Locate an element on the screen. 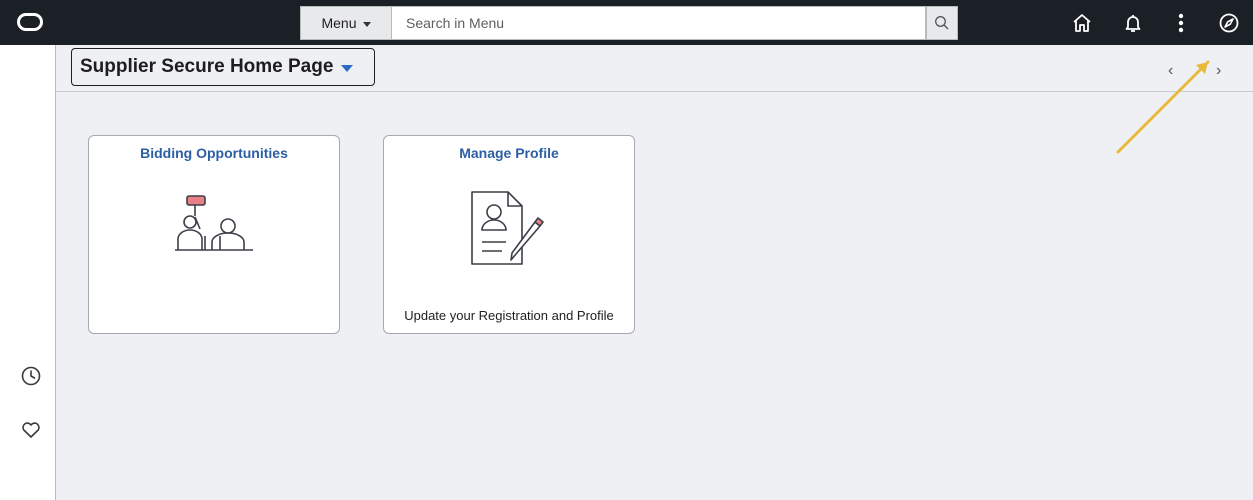  tile-title: Bidding Opportunities is located at coordinates (214, 153).